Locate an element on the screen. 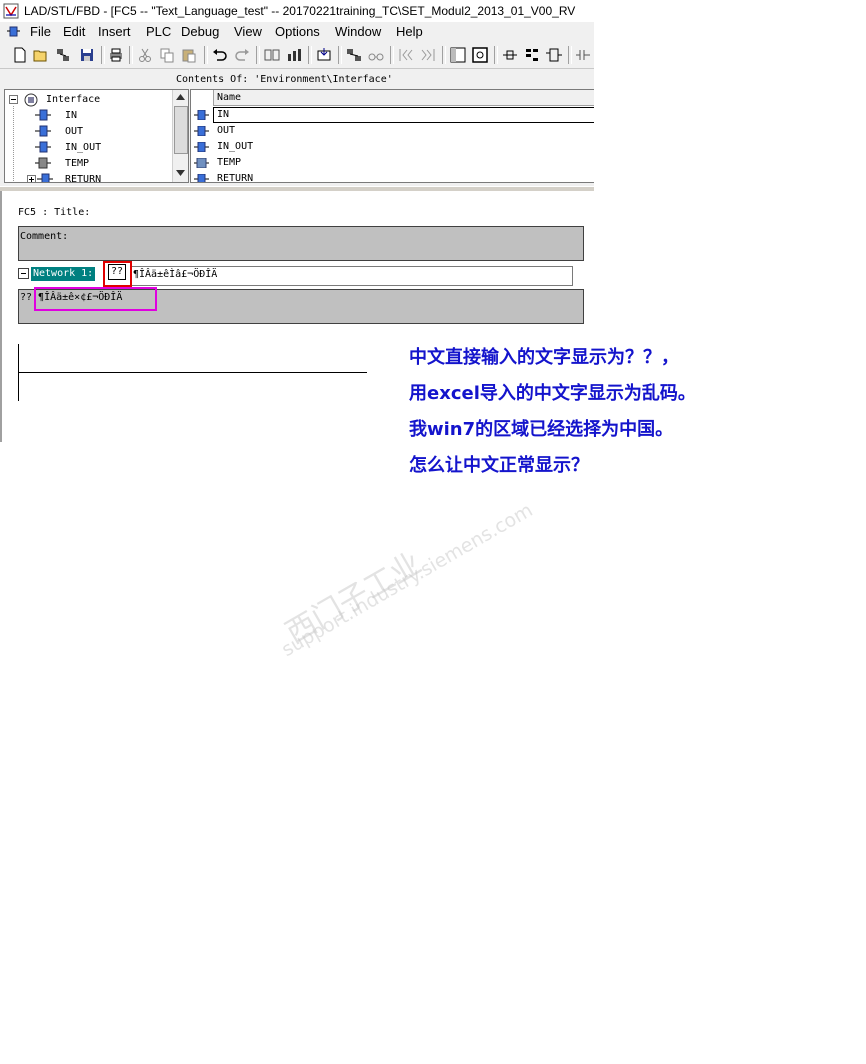 This screenshot has height=1064, width=866. detail-row-label: OUT is located at coordinates (226, 130).